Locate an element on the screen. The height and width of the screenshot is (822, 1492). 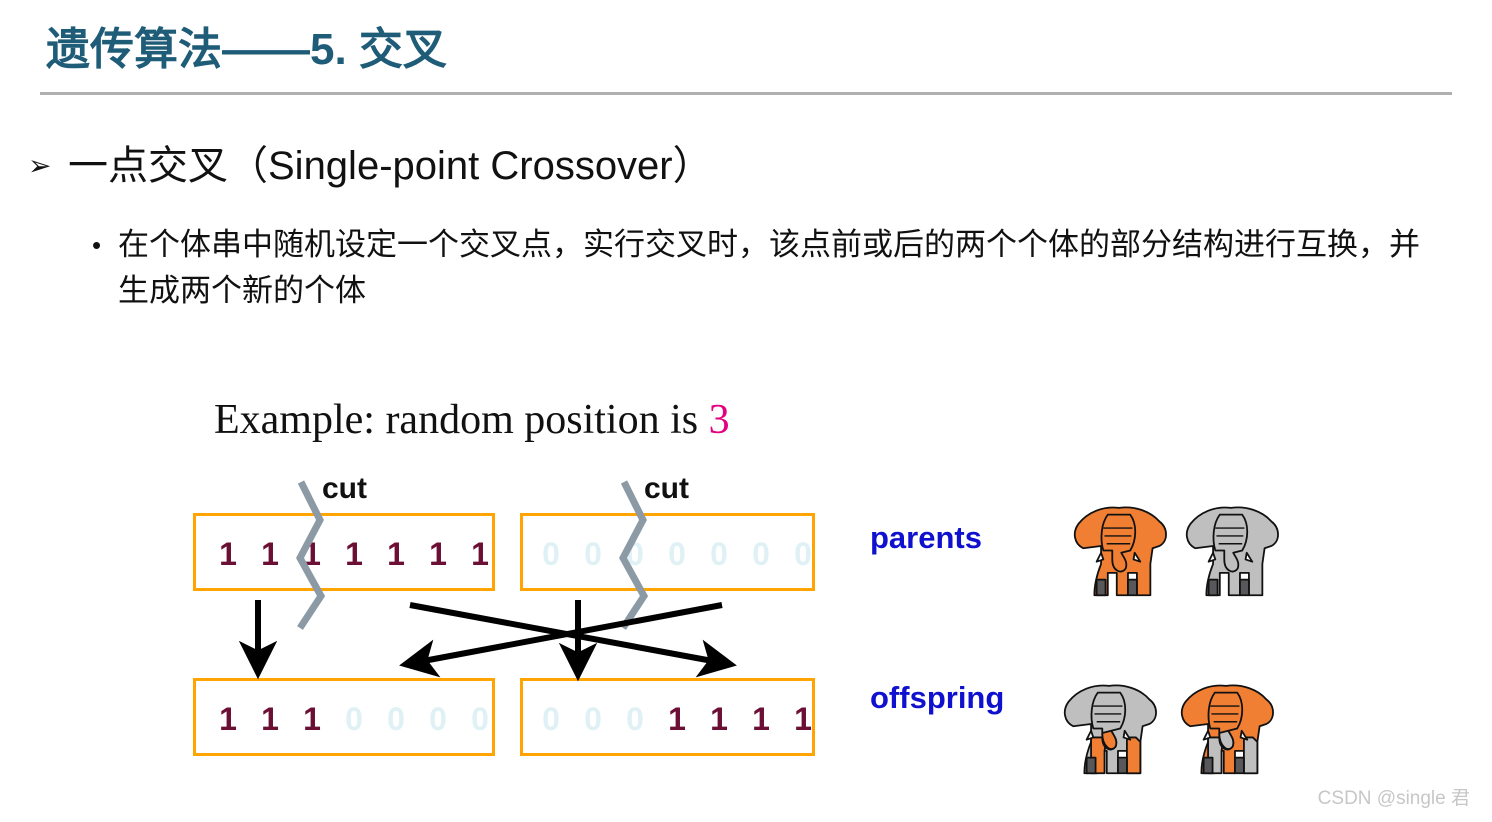
offspring-left-bits: 1 1 1 0 0 0 0 is located at coordinates (354, 719).